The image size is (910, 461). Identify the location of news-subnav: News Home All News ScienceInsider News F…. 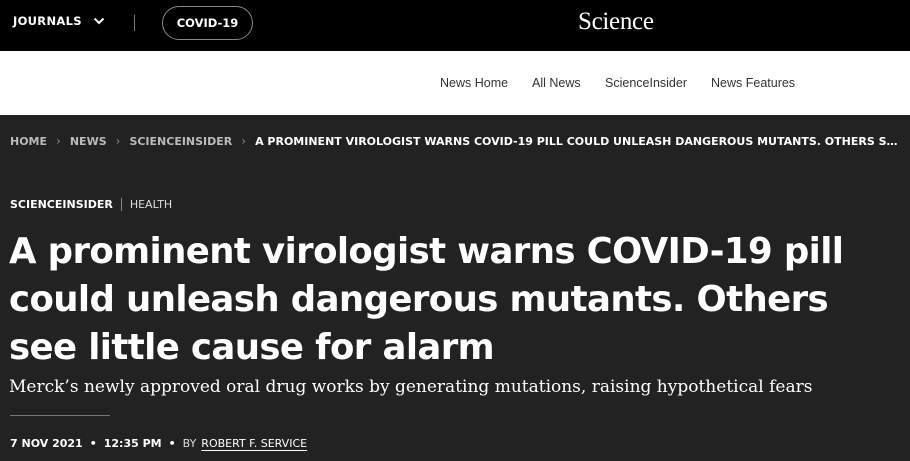
(455, 83).